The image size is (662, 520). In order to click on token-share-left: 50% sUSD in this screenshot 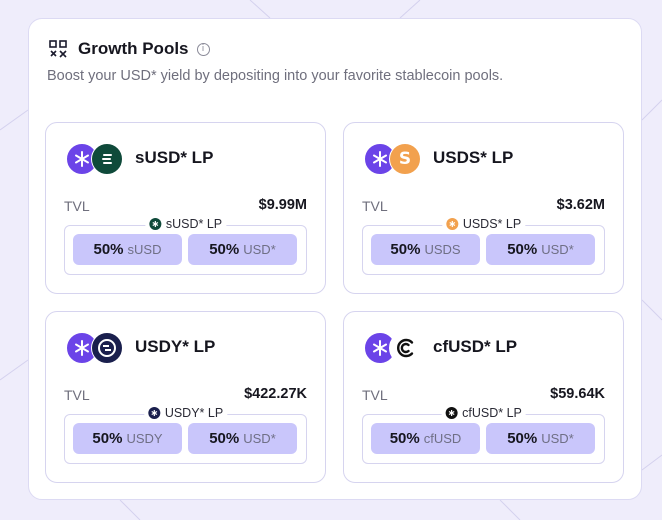, I will do `click(127, 249)`.